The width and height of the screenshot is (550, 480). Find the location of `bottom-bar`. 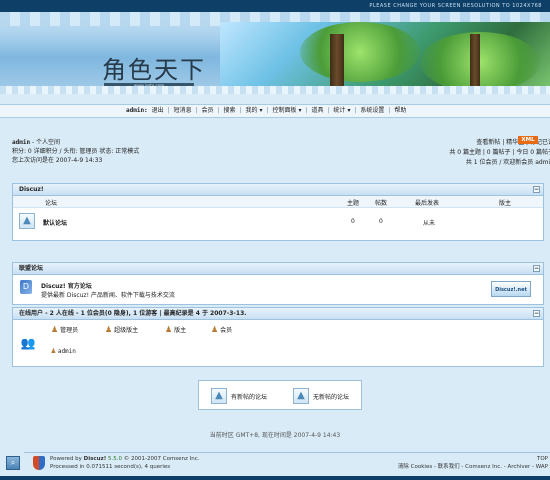

bottom-bar is located at coordinates (275, 478).